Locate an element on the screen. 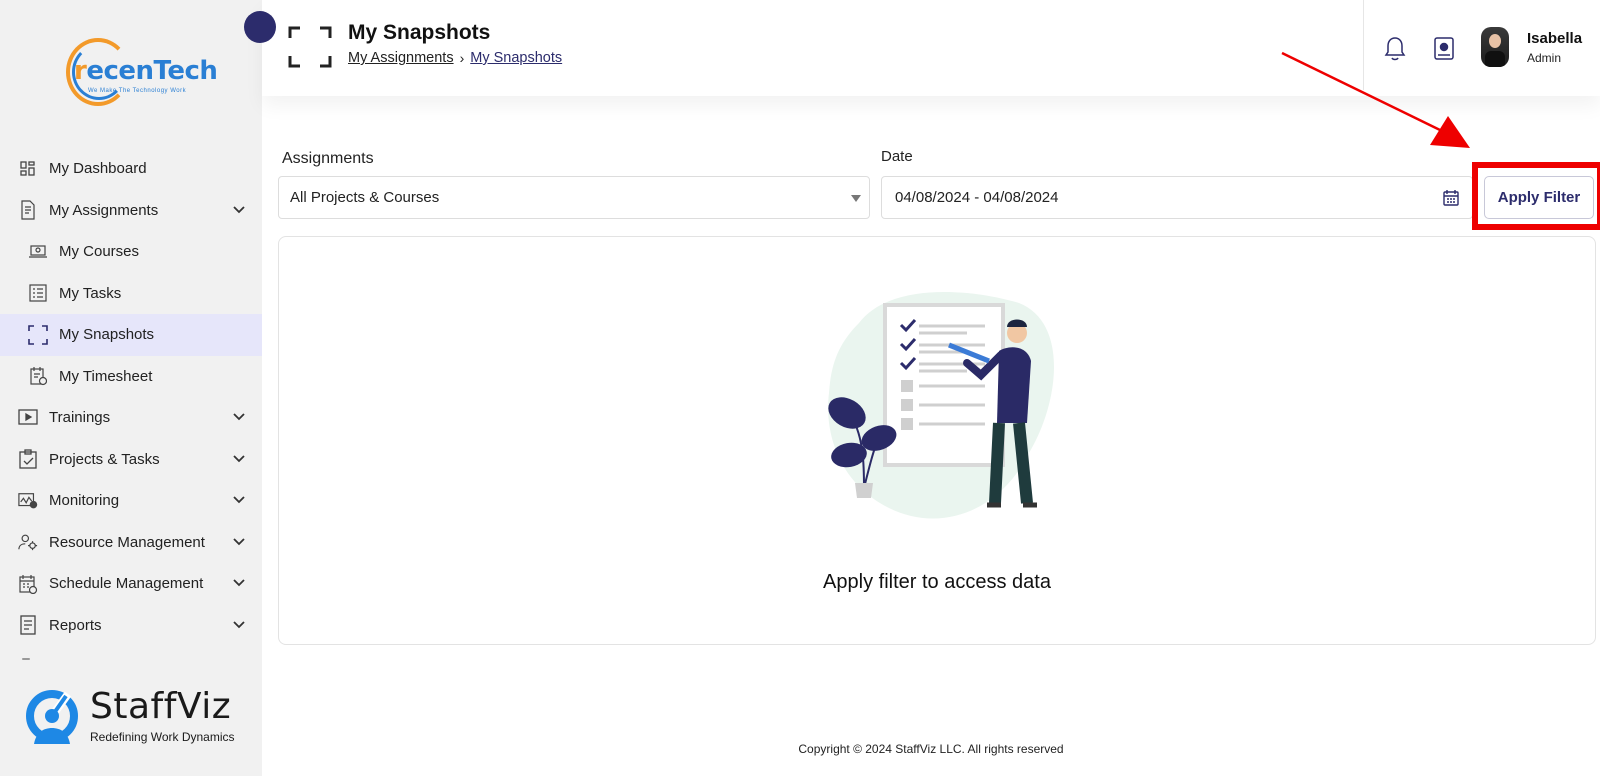  user-gear-icon is located at coordinates (28, 542).